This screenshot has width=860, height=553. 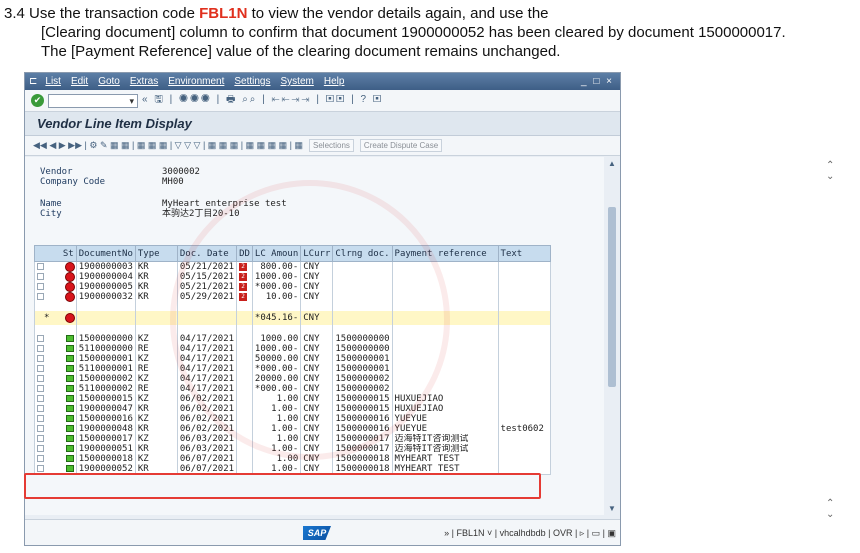 I want to click on window-controls: _ □ ×, so click(x=597, y=81).